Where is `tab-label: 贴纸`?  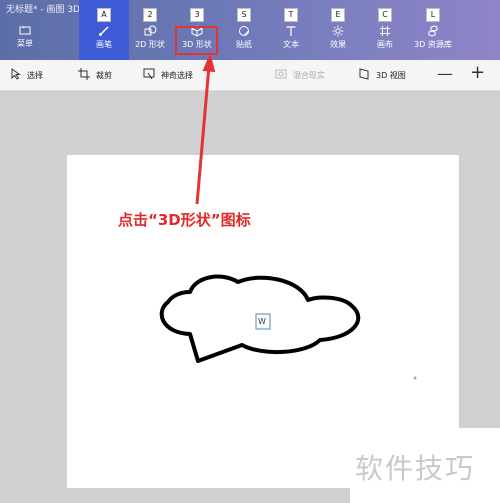
tab-label: 贴纸 is located at coordinates (244, 44).